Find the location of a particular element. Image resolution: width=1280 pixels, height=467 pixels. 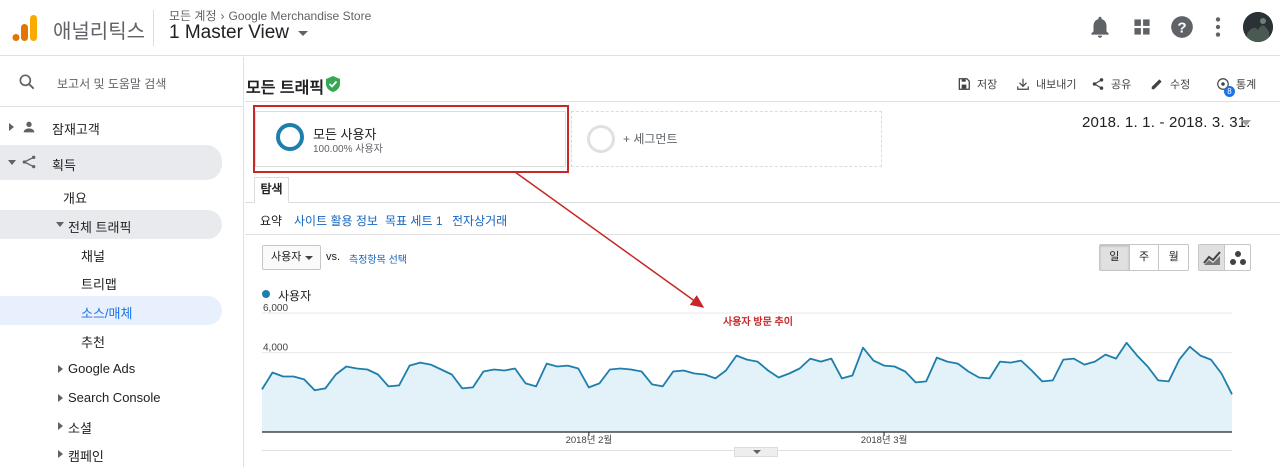

sidebar-item-social: 소셜 is located at coordinates (111, 426).